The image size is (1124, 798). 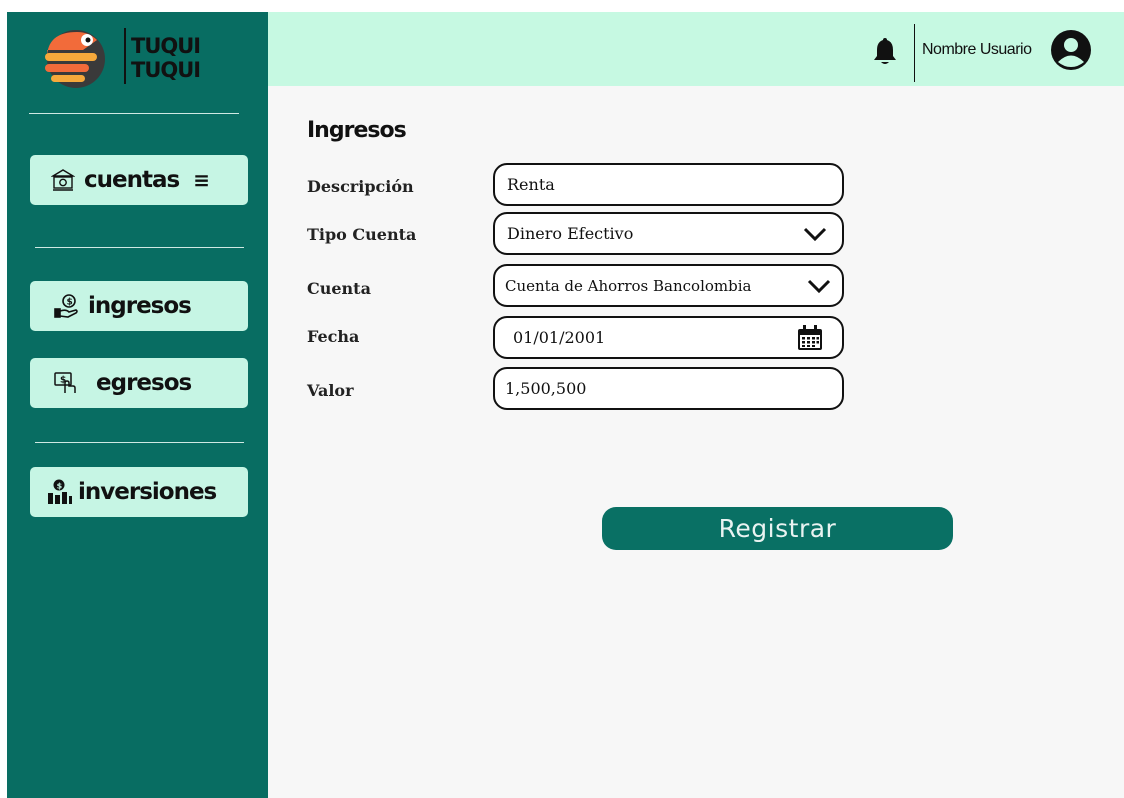 What do you see at coordinates (65, 383) in the screenshot?
I see `pay-cash-icon: $` at bounding box center [65, 383].